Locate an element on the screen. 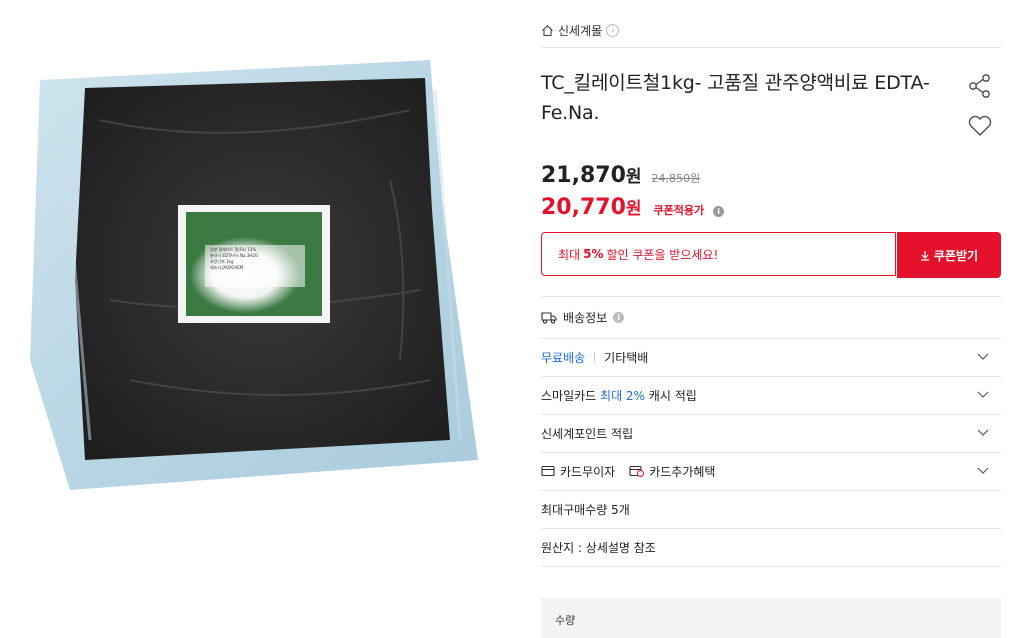  separator is located at coordinates (595, 357).